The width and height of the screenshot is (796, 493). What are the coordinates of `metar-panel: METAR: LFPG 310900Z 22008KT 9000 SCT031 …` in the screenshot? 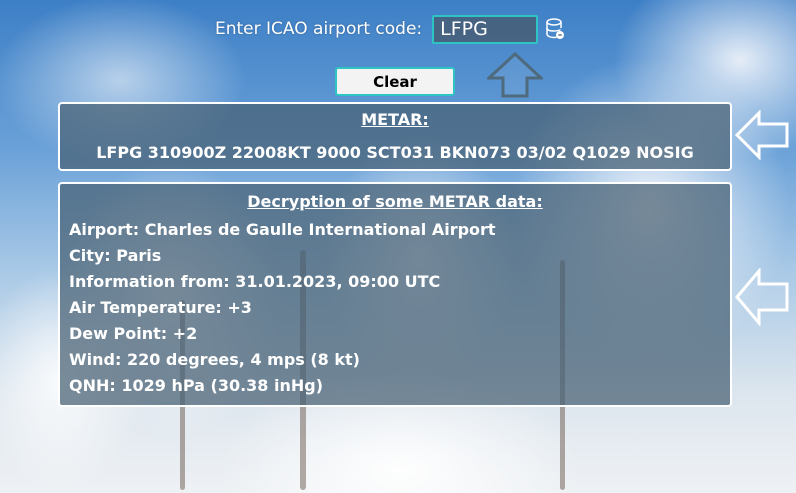 It's located at (395, 136).